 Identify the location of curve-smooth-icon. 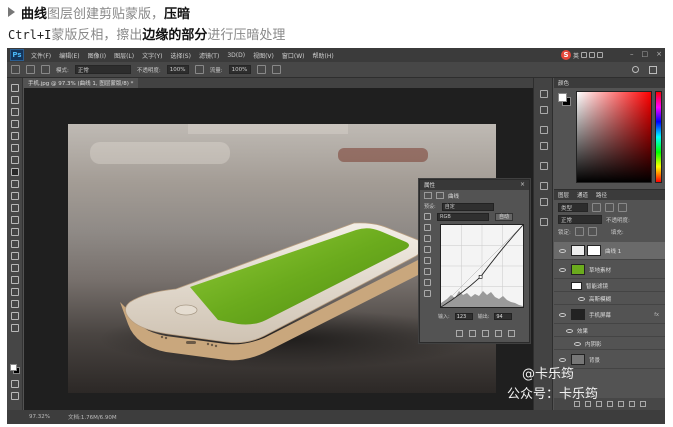
(427, 282).